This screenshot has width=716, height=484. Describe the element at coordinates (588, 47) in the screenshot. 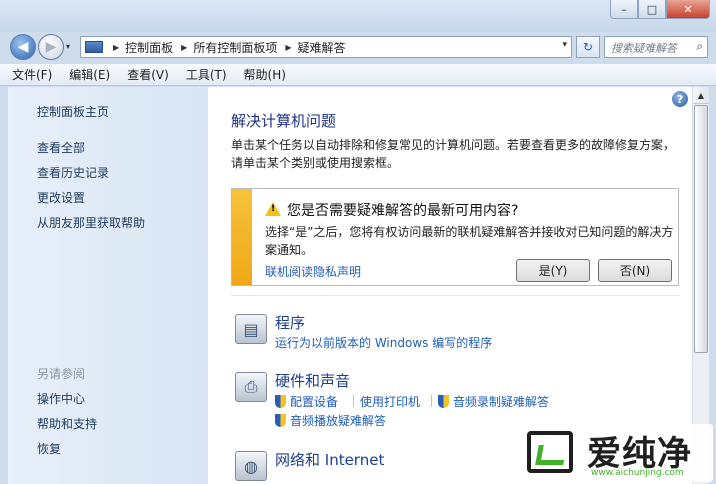

I see `refresh-button: ↻` at that location.